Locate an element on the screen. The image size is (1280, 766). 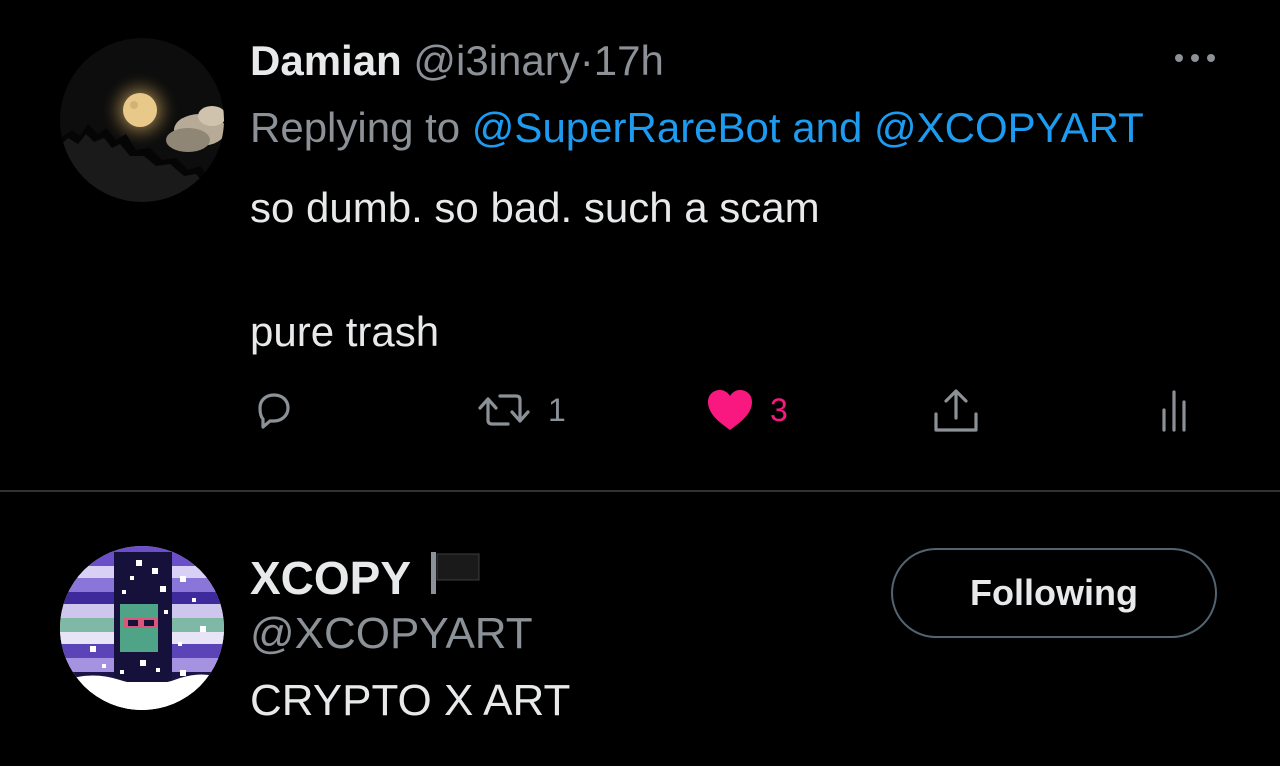
tweet-text-line-2: pure trash is located at coordinates (345, 331).